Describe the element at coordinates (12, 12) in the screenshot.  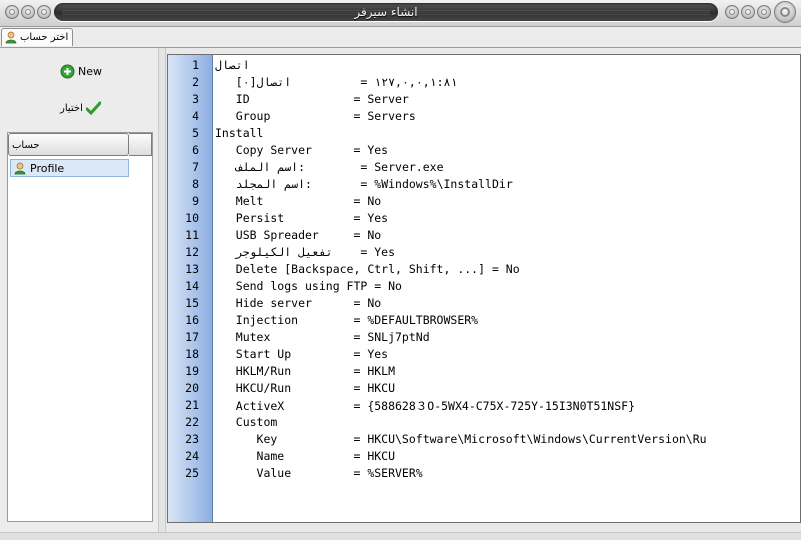
I see `window-menu-icon` at that location.